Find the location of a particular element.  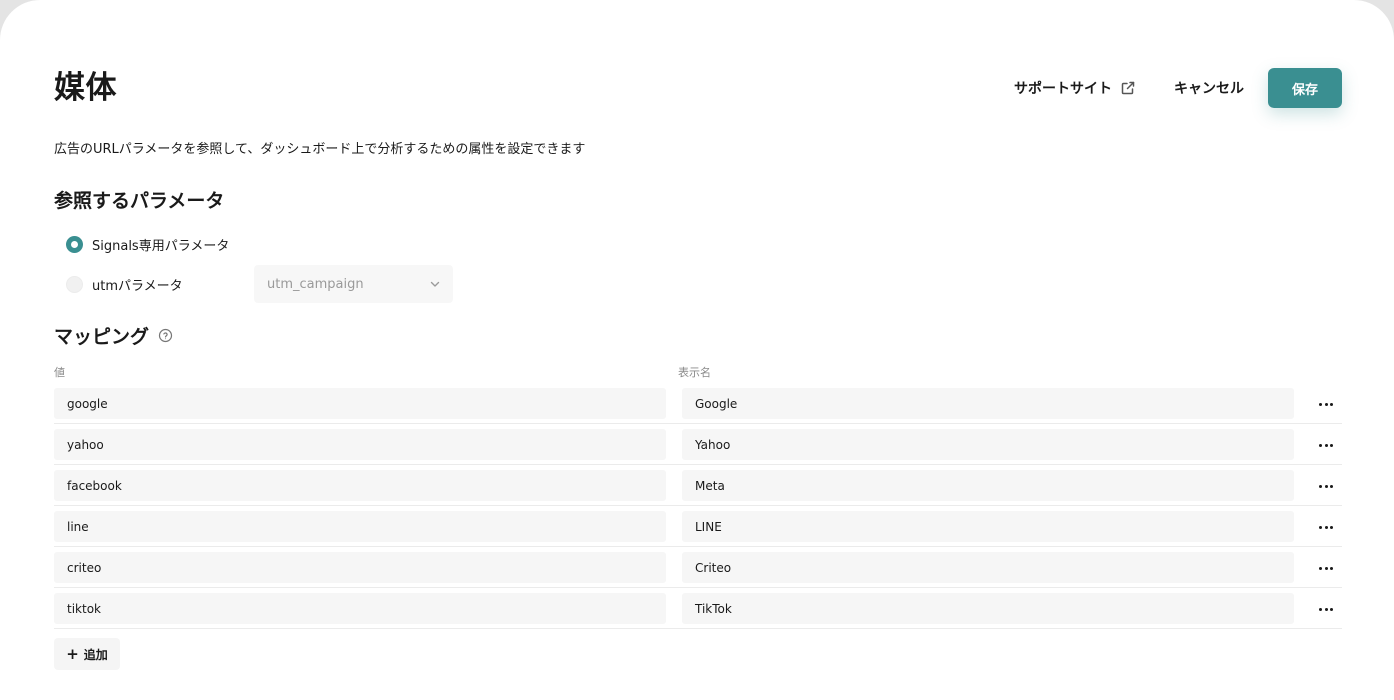

display-name-input: TikTok is located at coordinates (988, 608).